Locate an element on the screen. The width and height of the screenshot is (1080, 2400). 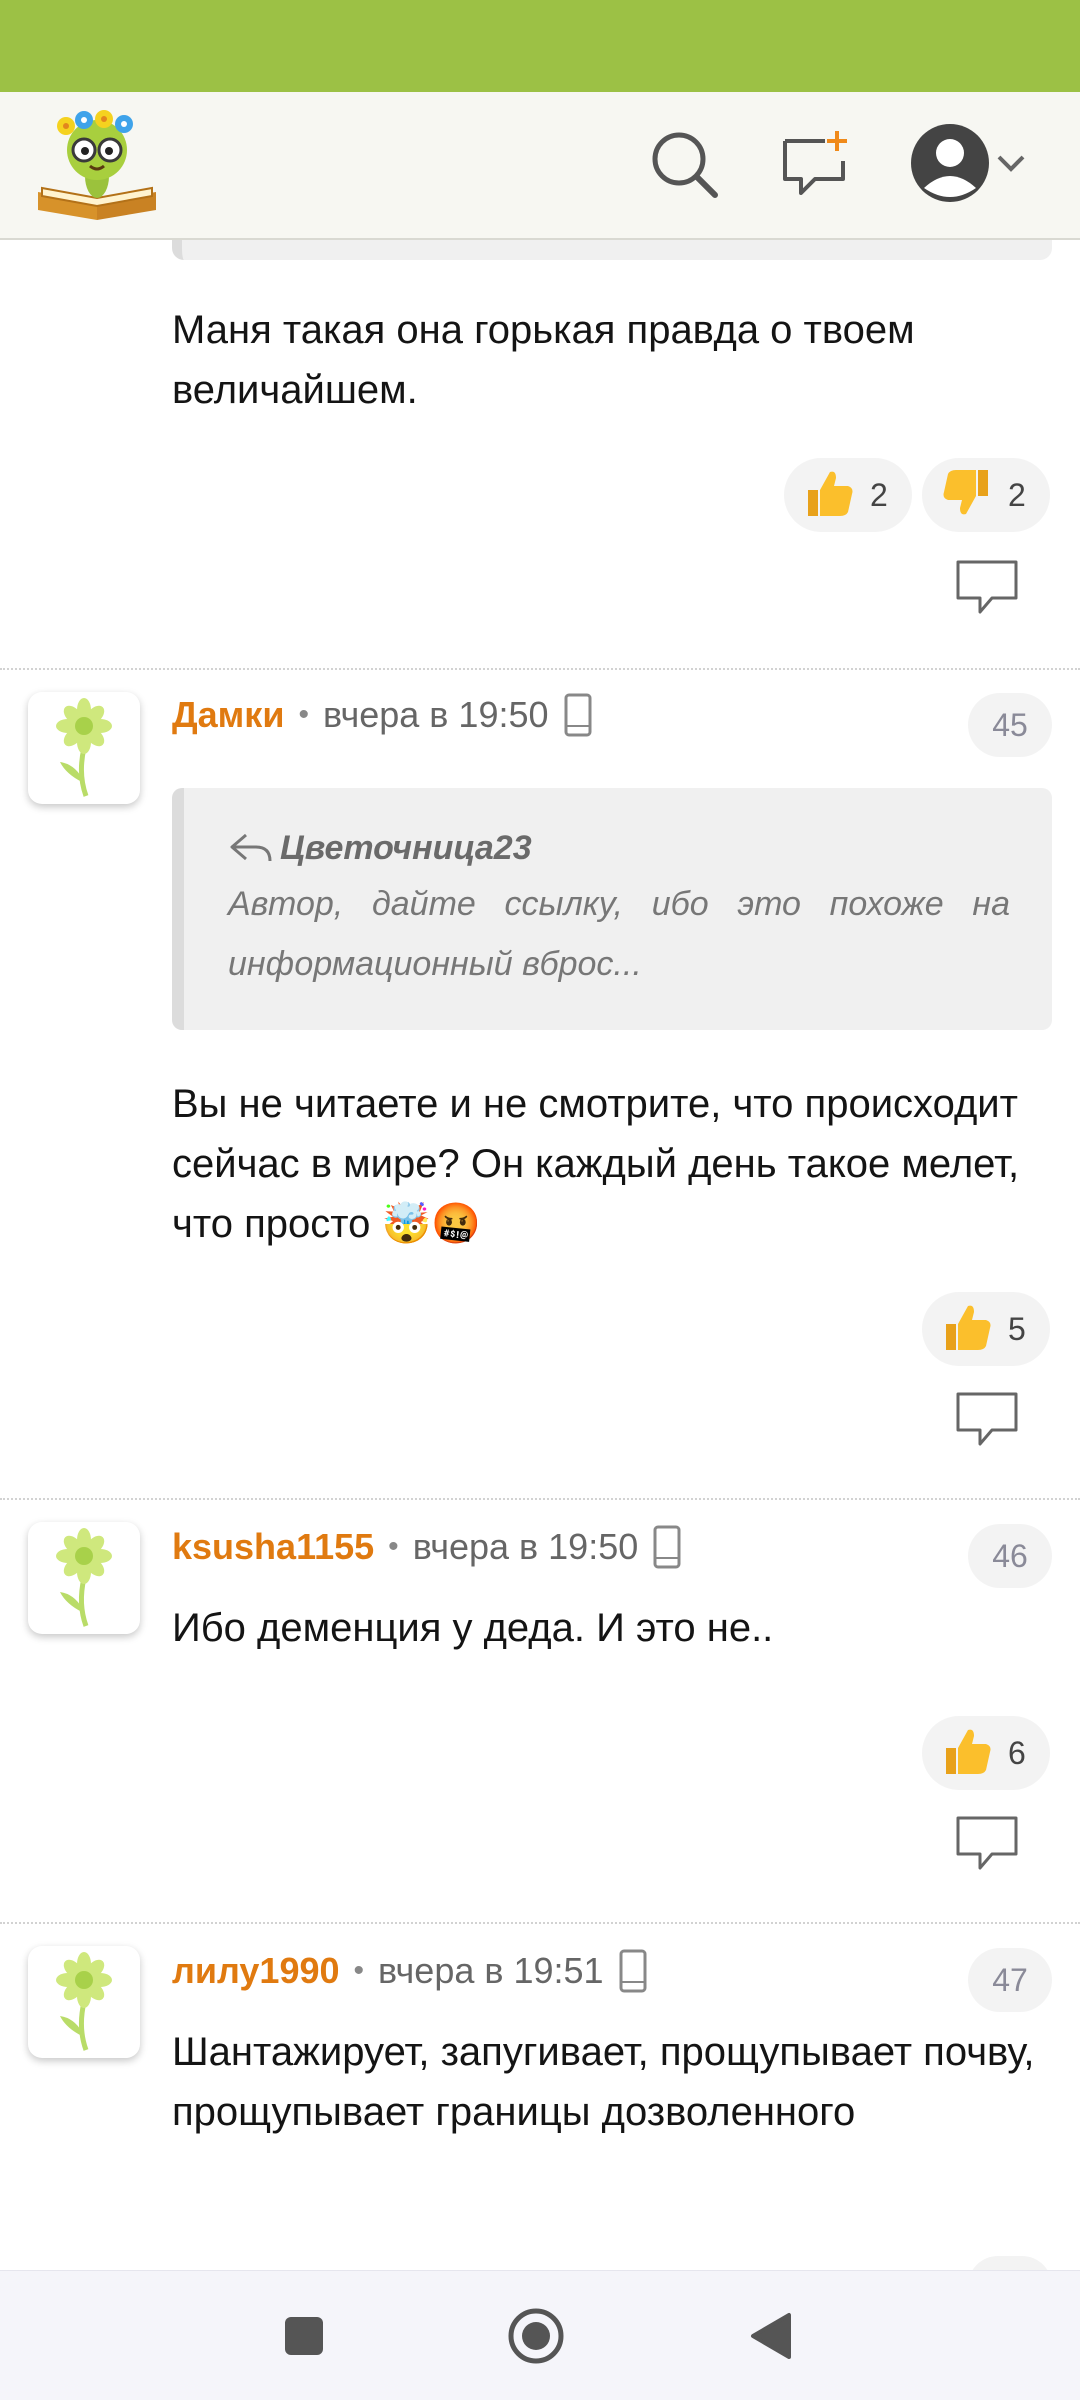
comment-number-badge: 45 is located at coordinates (1010, 725).